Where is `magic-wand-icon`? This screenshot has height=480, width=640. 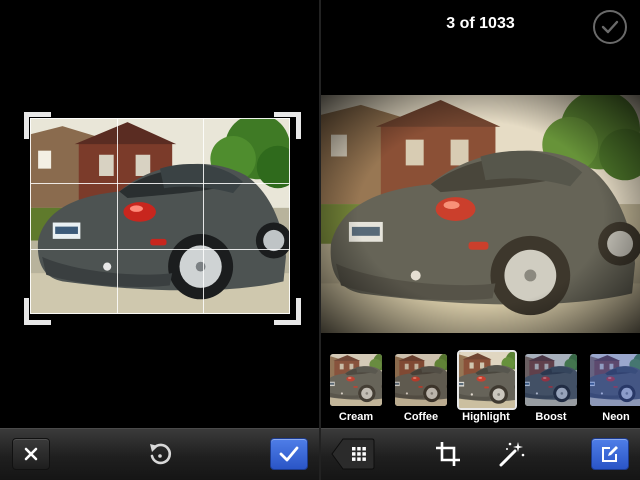 magic-wand-icon is located at coordinates (512, 454).